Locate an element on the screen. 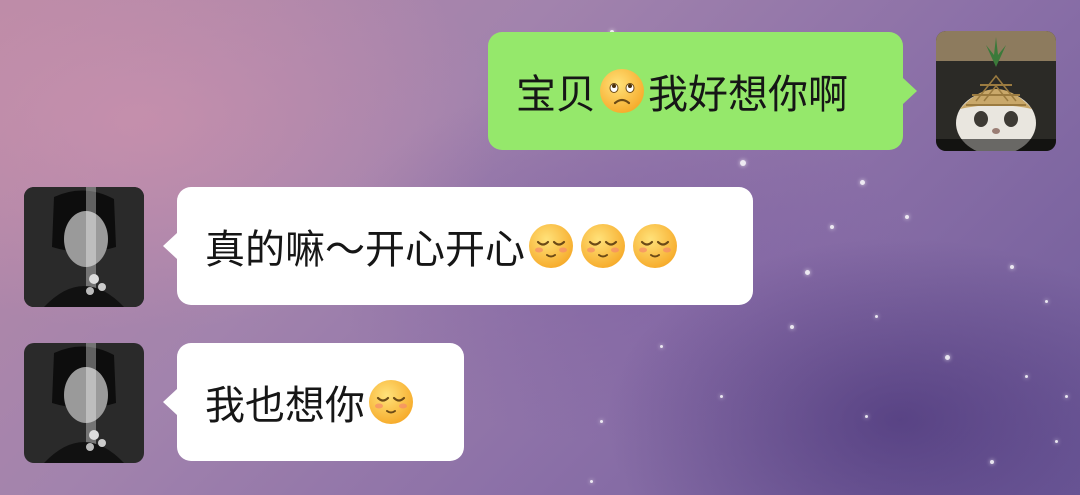 This screenshot has width=1080, height=495. message-text: 真的嘛～开心开心 is located at coordinates (365, 250).